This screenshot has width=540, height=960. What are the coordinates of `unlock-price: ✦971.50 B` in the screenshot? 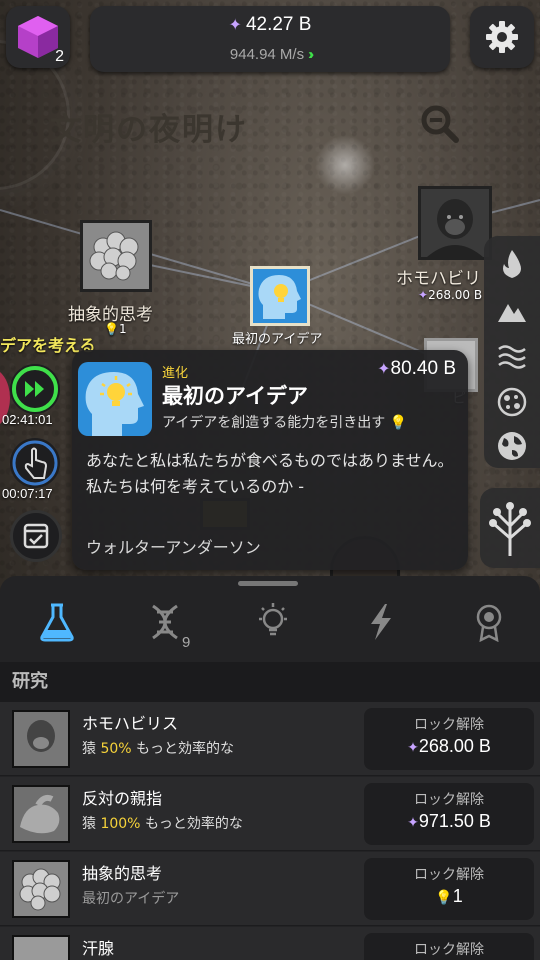 It's located at (449, 821).